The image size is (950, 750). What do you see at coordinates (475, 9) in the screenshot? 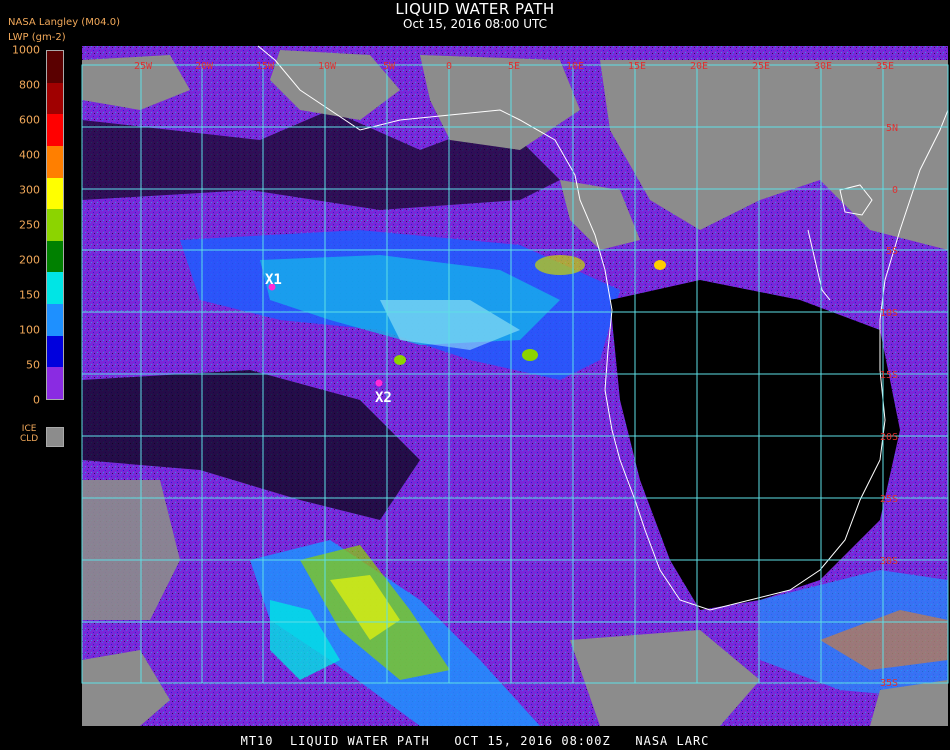
I see `page-title: LIQUID WATER PATH` at bounding box center [475, 9].